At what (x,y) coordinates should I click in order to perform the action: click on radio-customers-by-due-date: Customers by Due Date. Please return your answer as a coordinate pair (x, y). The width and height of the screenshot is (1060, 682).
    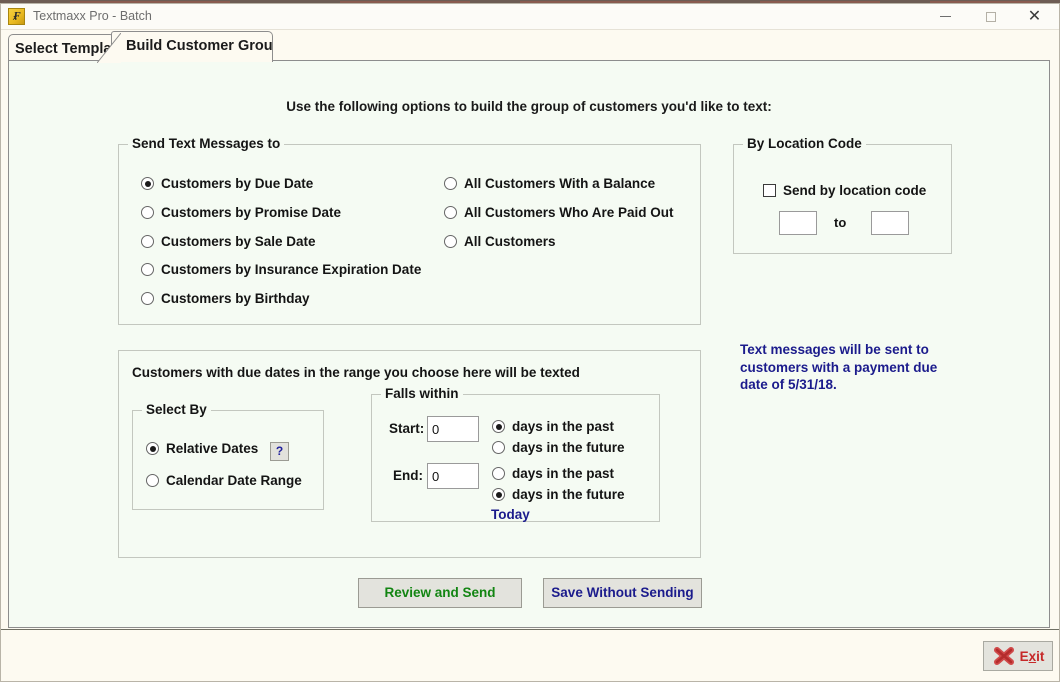
    Looking at the image, I should click on (227, 183).